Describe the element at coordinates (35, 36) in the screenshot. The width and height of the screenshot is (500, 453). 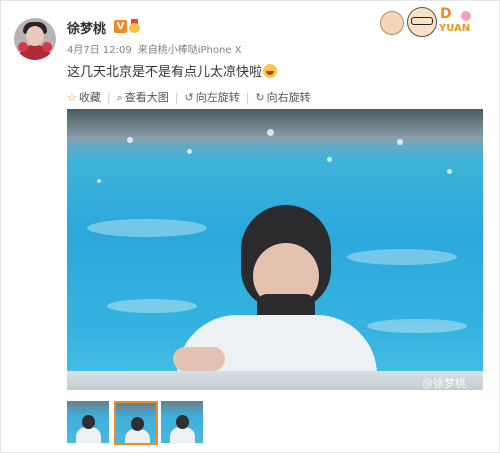
I see `avatar-face-shape` at that location.